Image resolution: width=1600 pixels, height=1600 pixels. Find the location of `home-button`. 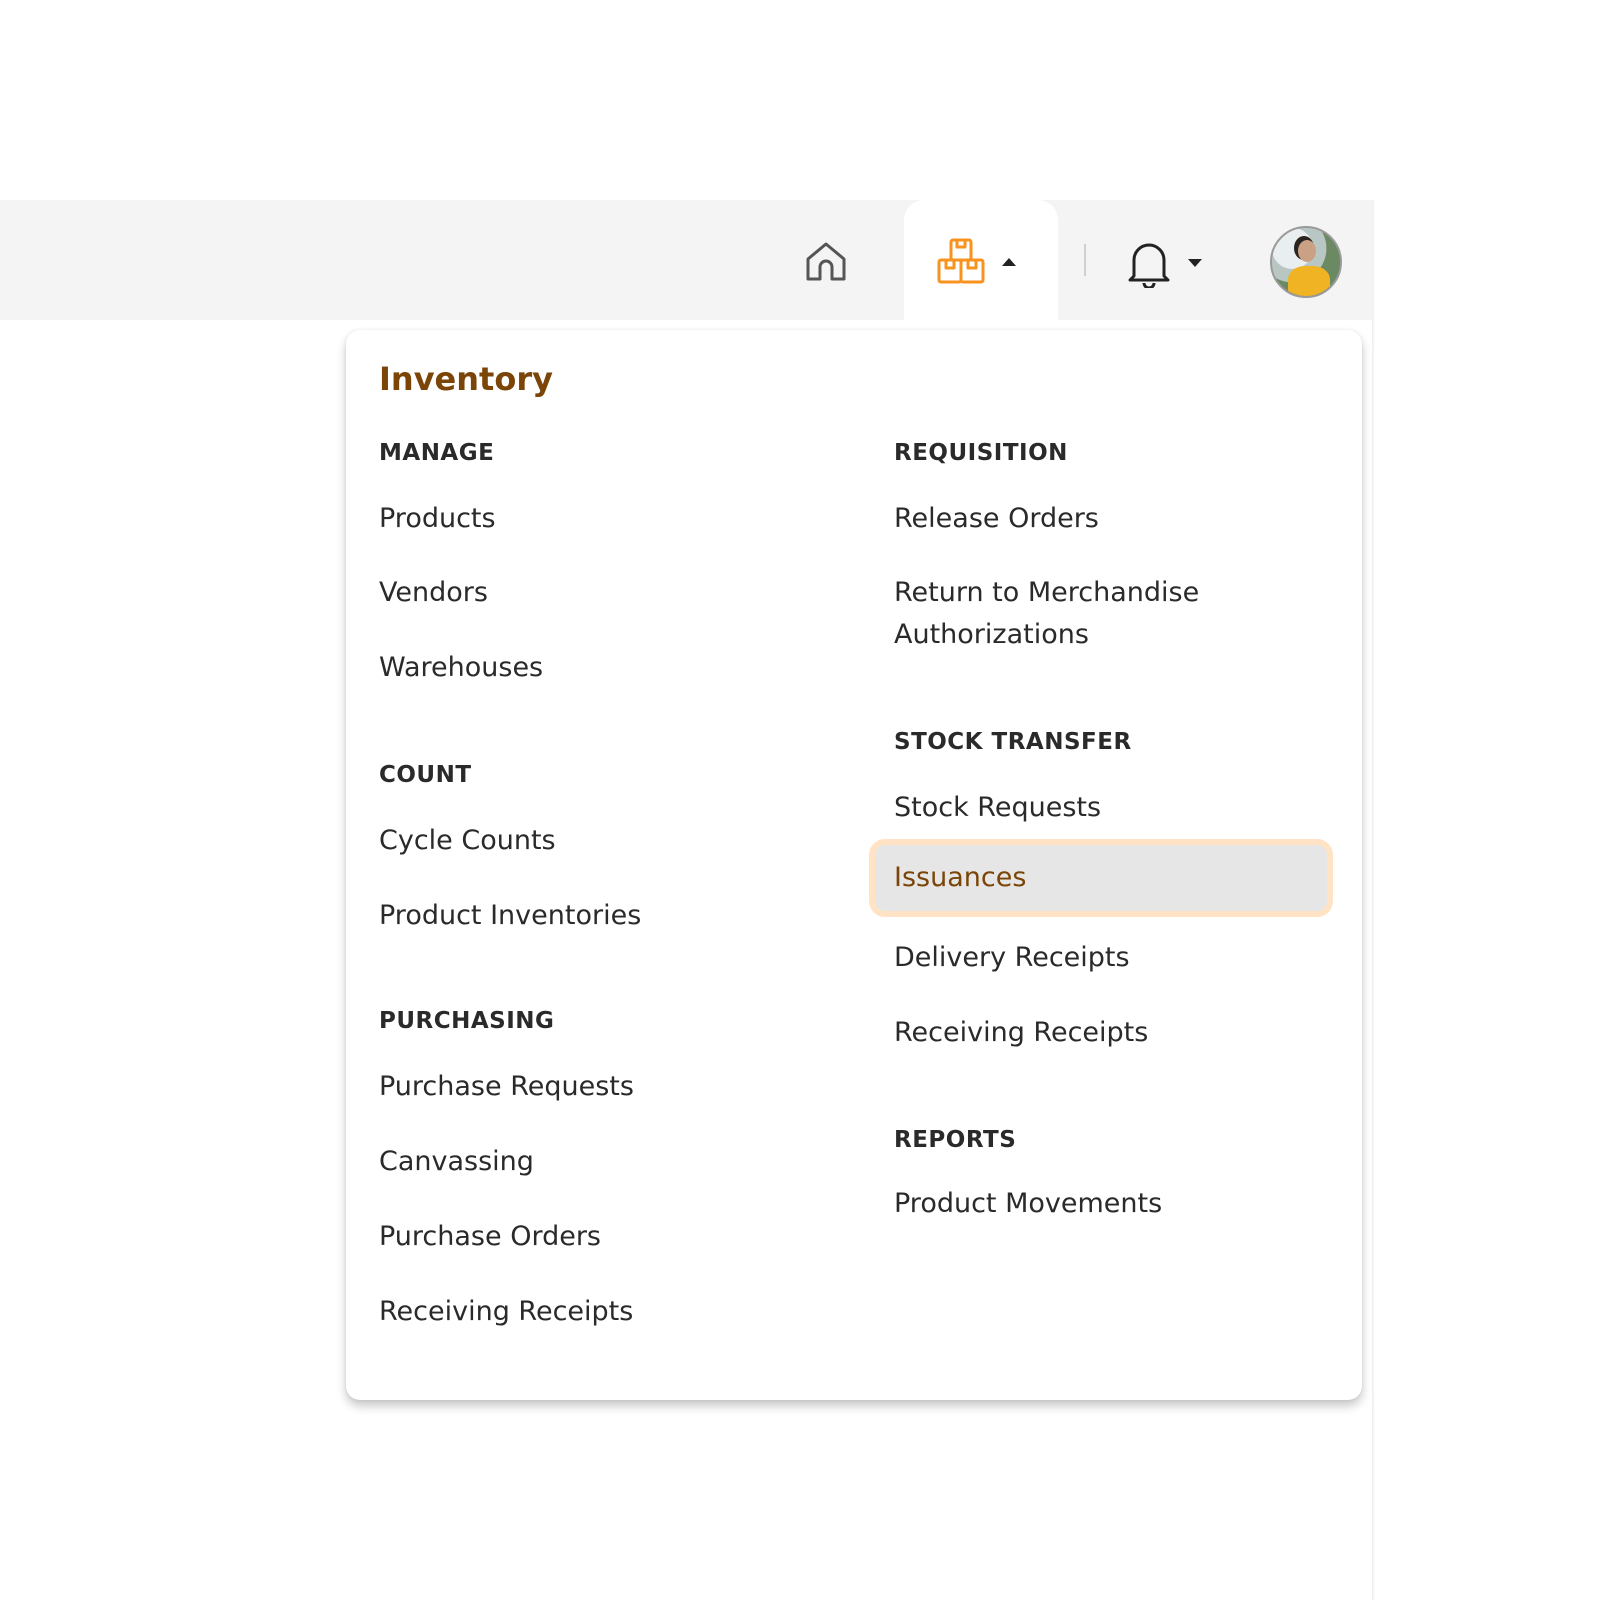

home-button is located at coordinates (826, 262).